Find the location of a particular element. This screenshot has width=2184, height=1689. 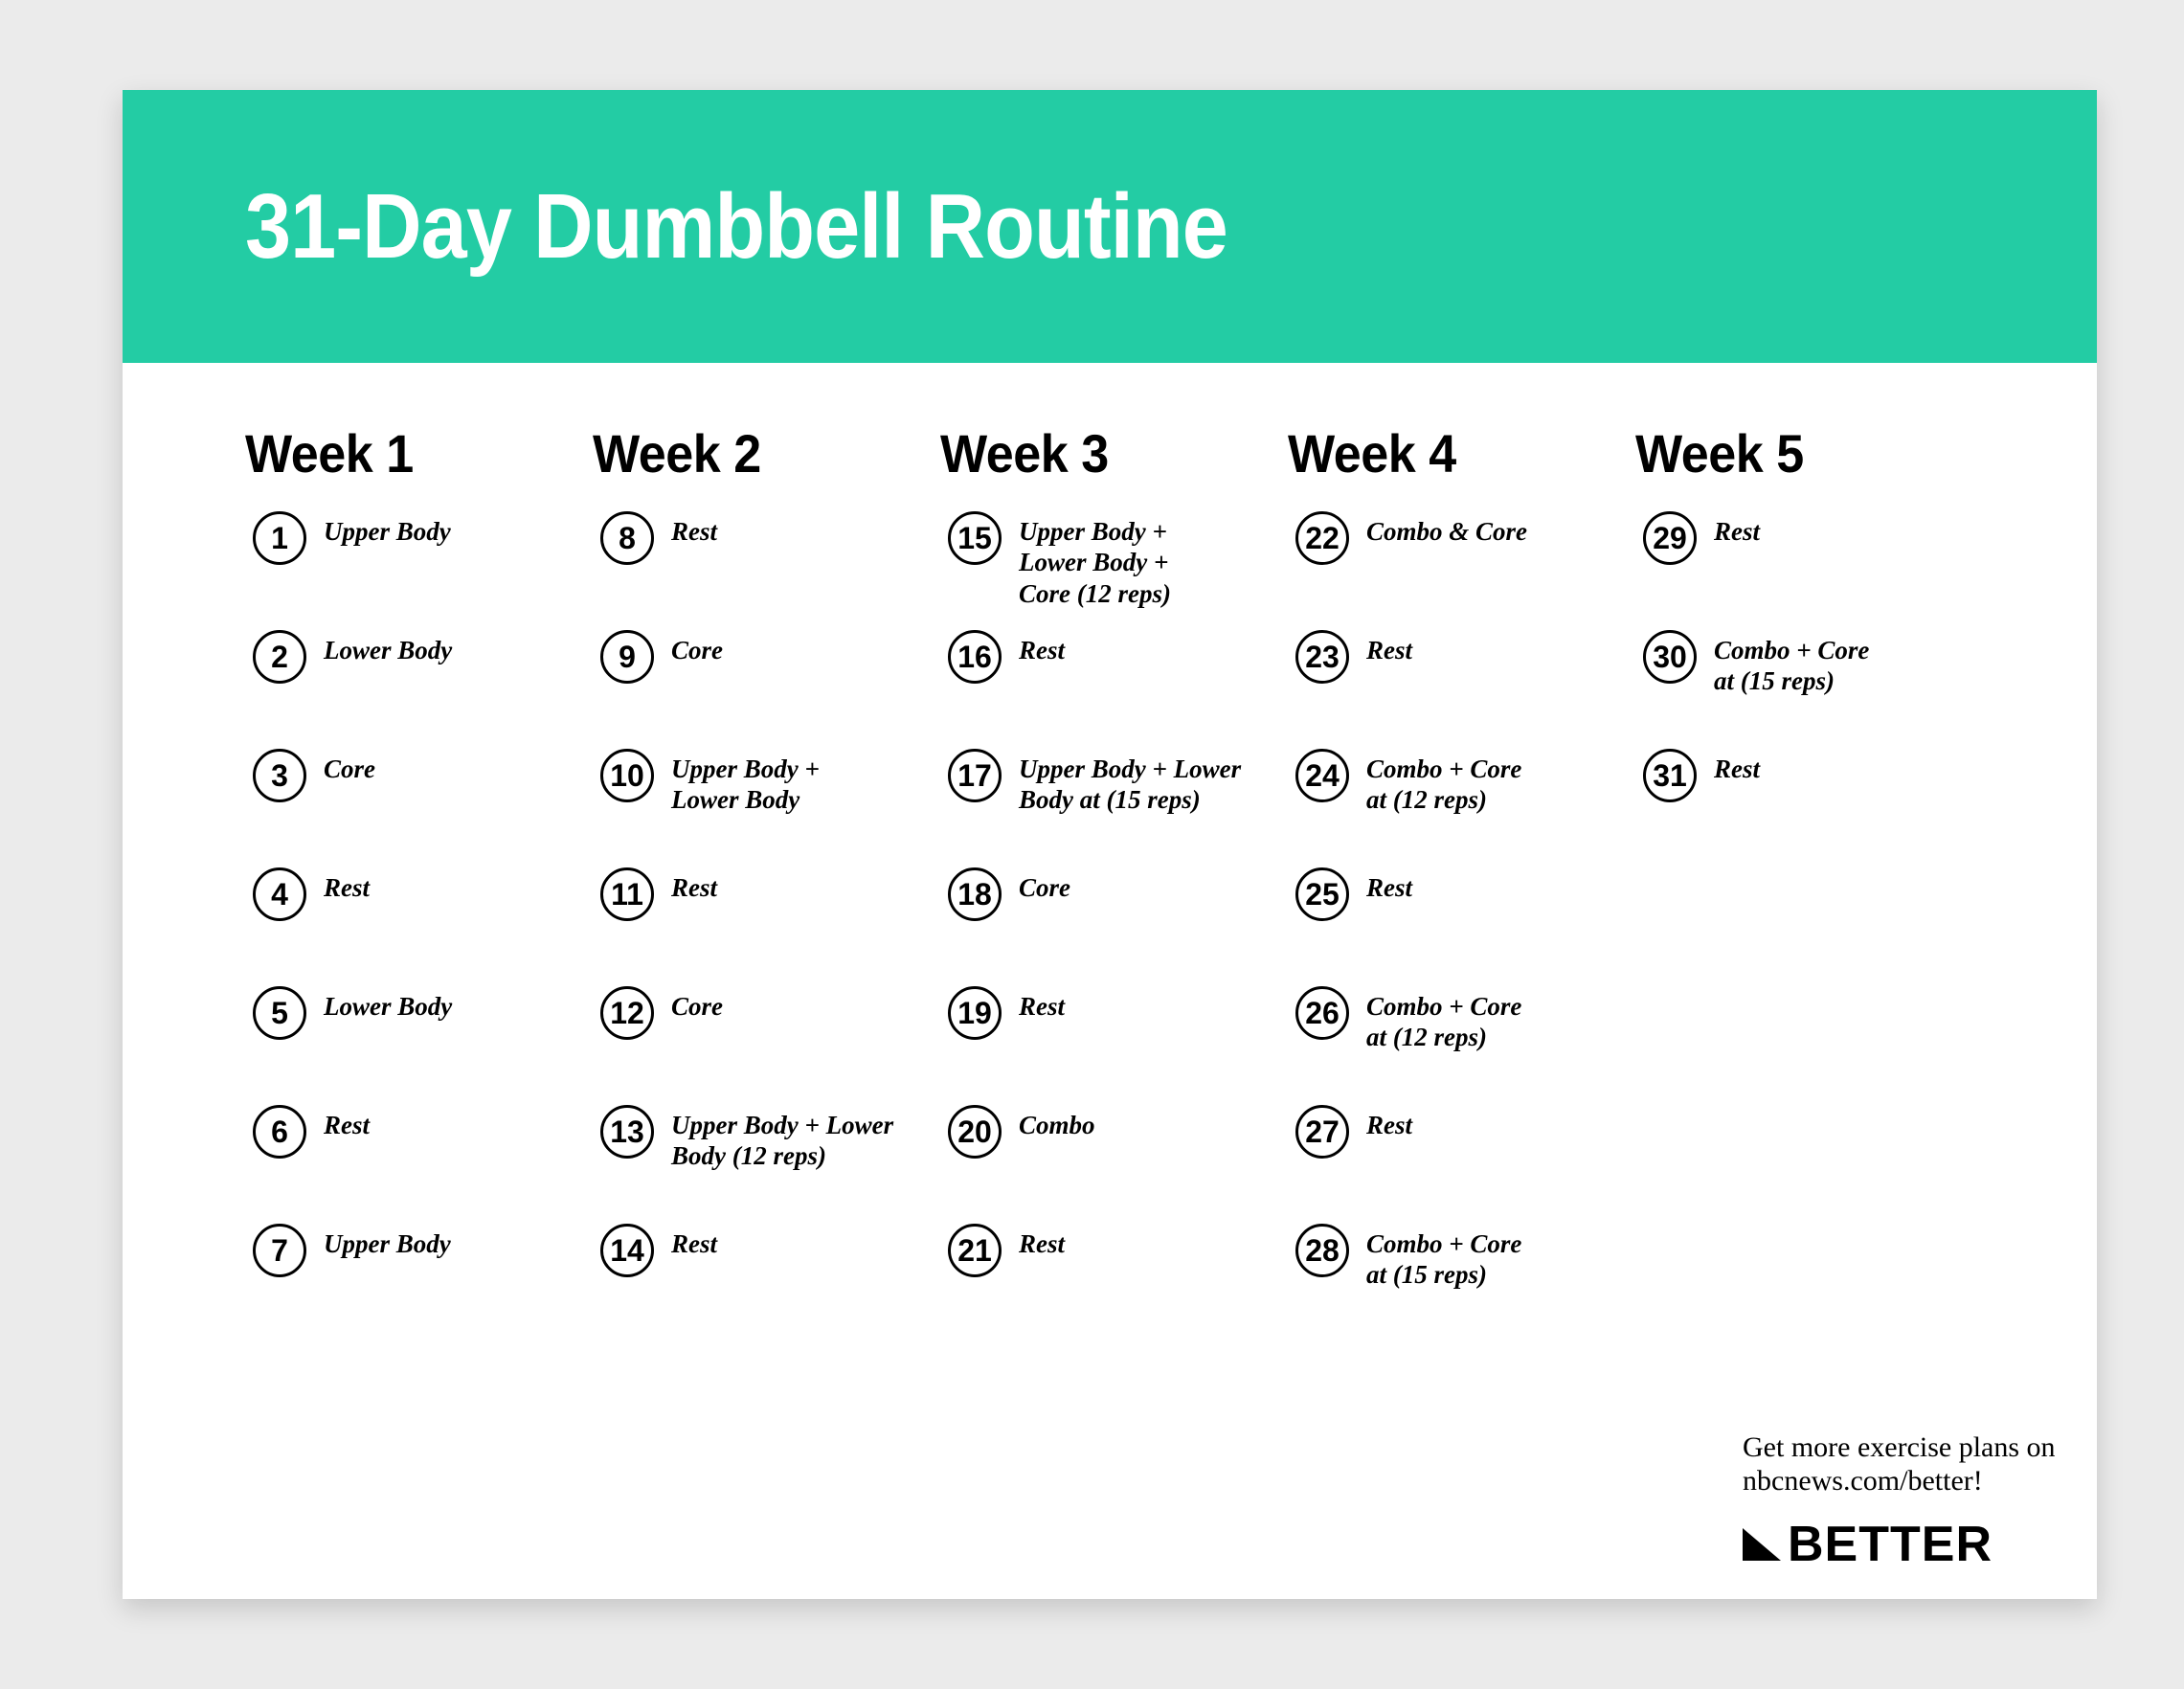

day-number-badge: 19 is located at coordinates (975, 1013).